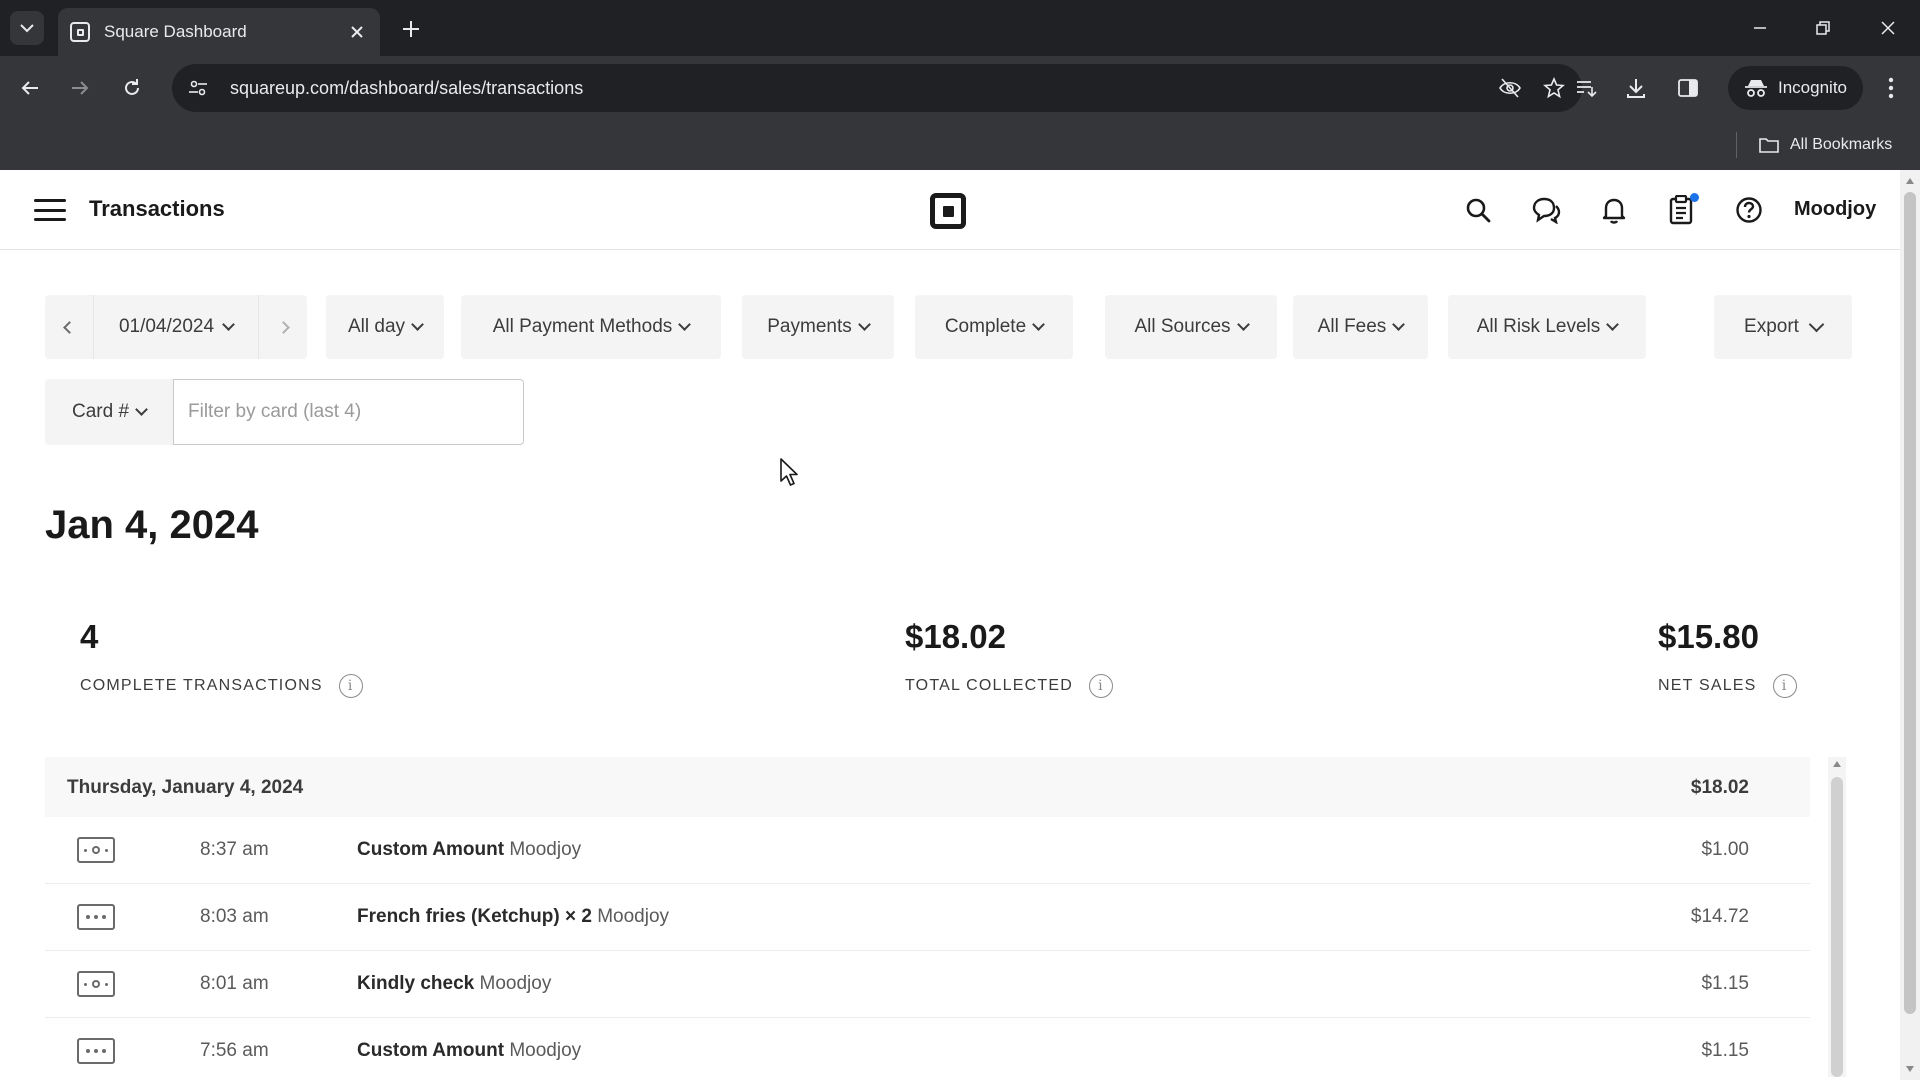  Describe the element at coordinates (89, 636) in the screenshot. I see `stat-value: 4` at that location.